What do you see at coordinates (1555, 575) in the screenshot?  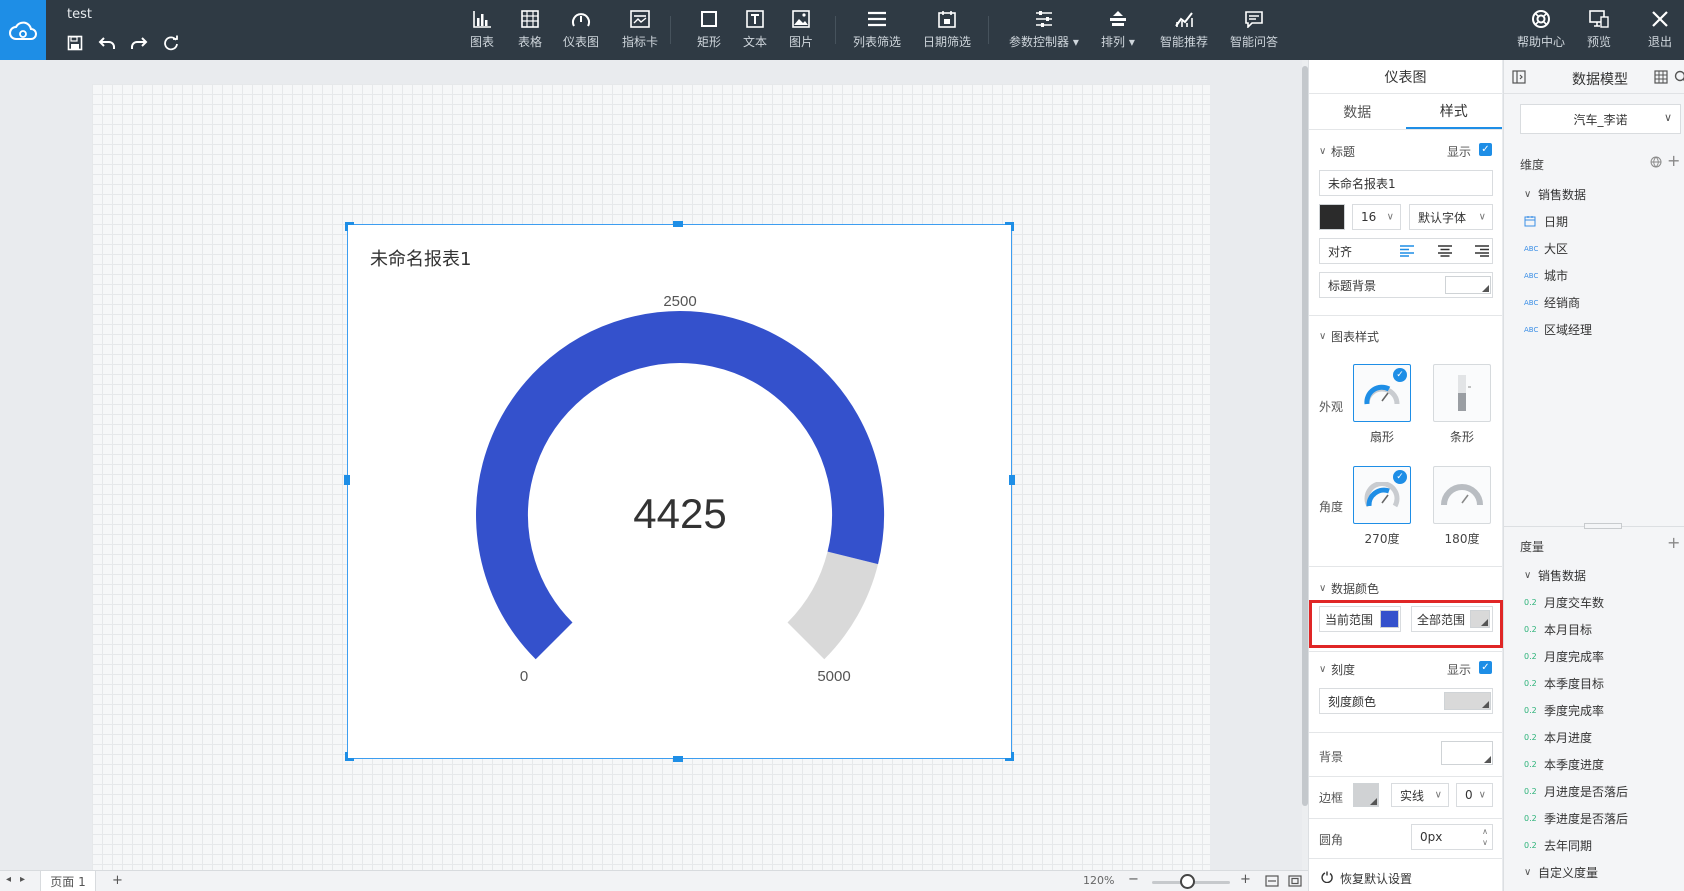 I see `measure-group-header: ∨ 销售数据` at bounding box center [1555, 575].